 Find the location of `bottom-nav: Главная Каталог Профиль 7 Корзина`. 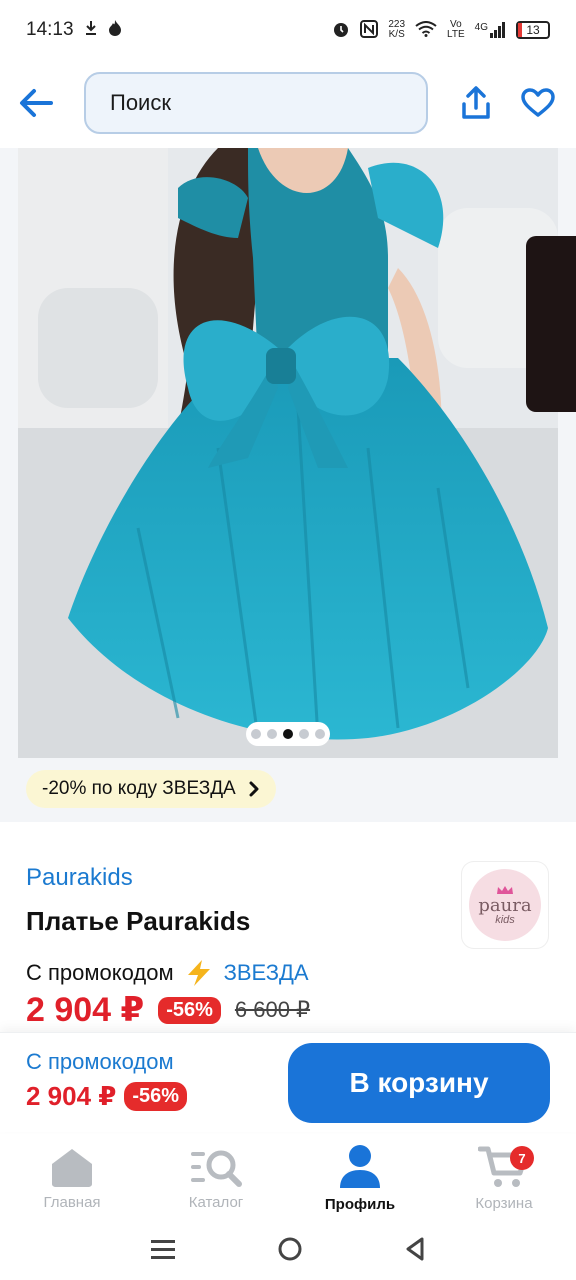

bottom-nav: Главная Каталог Профиль 7 Корзина is located at coordinates (288, 1178).